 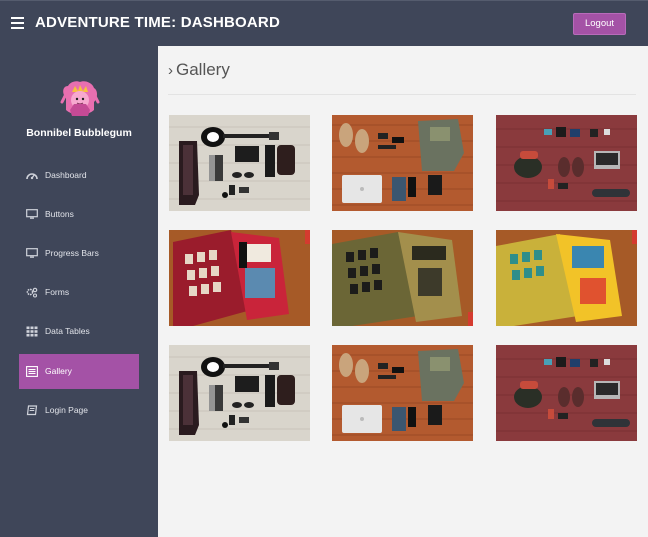 What do you see at coordinates (79, 371) in the screenshot?
I see `sidebar-item-gallery: Gallery` at bounding box center [79, 371].